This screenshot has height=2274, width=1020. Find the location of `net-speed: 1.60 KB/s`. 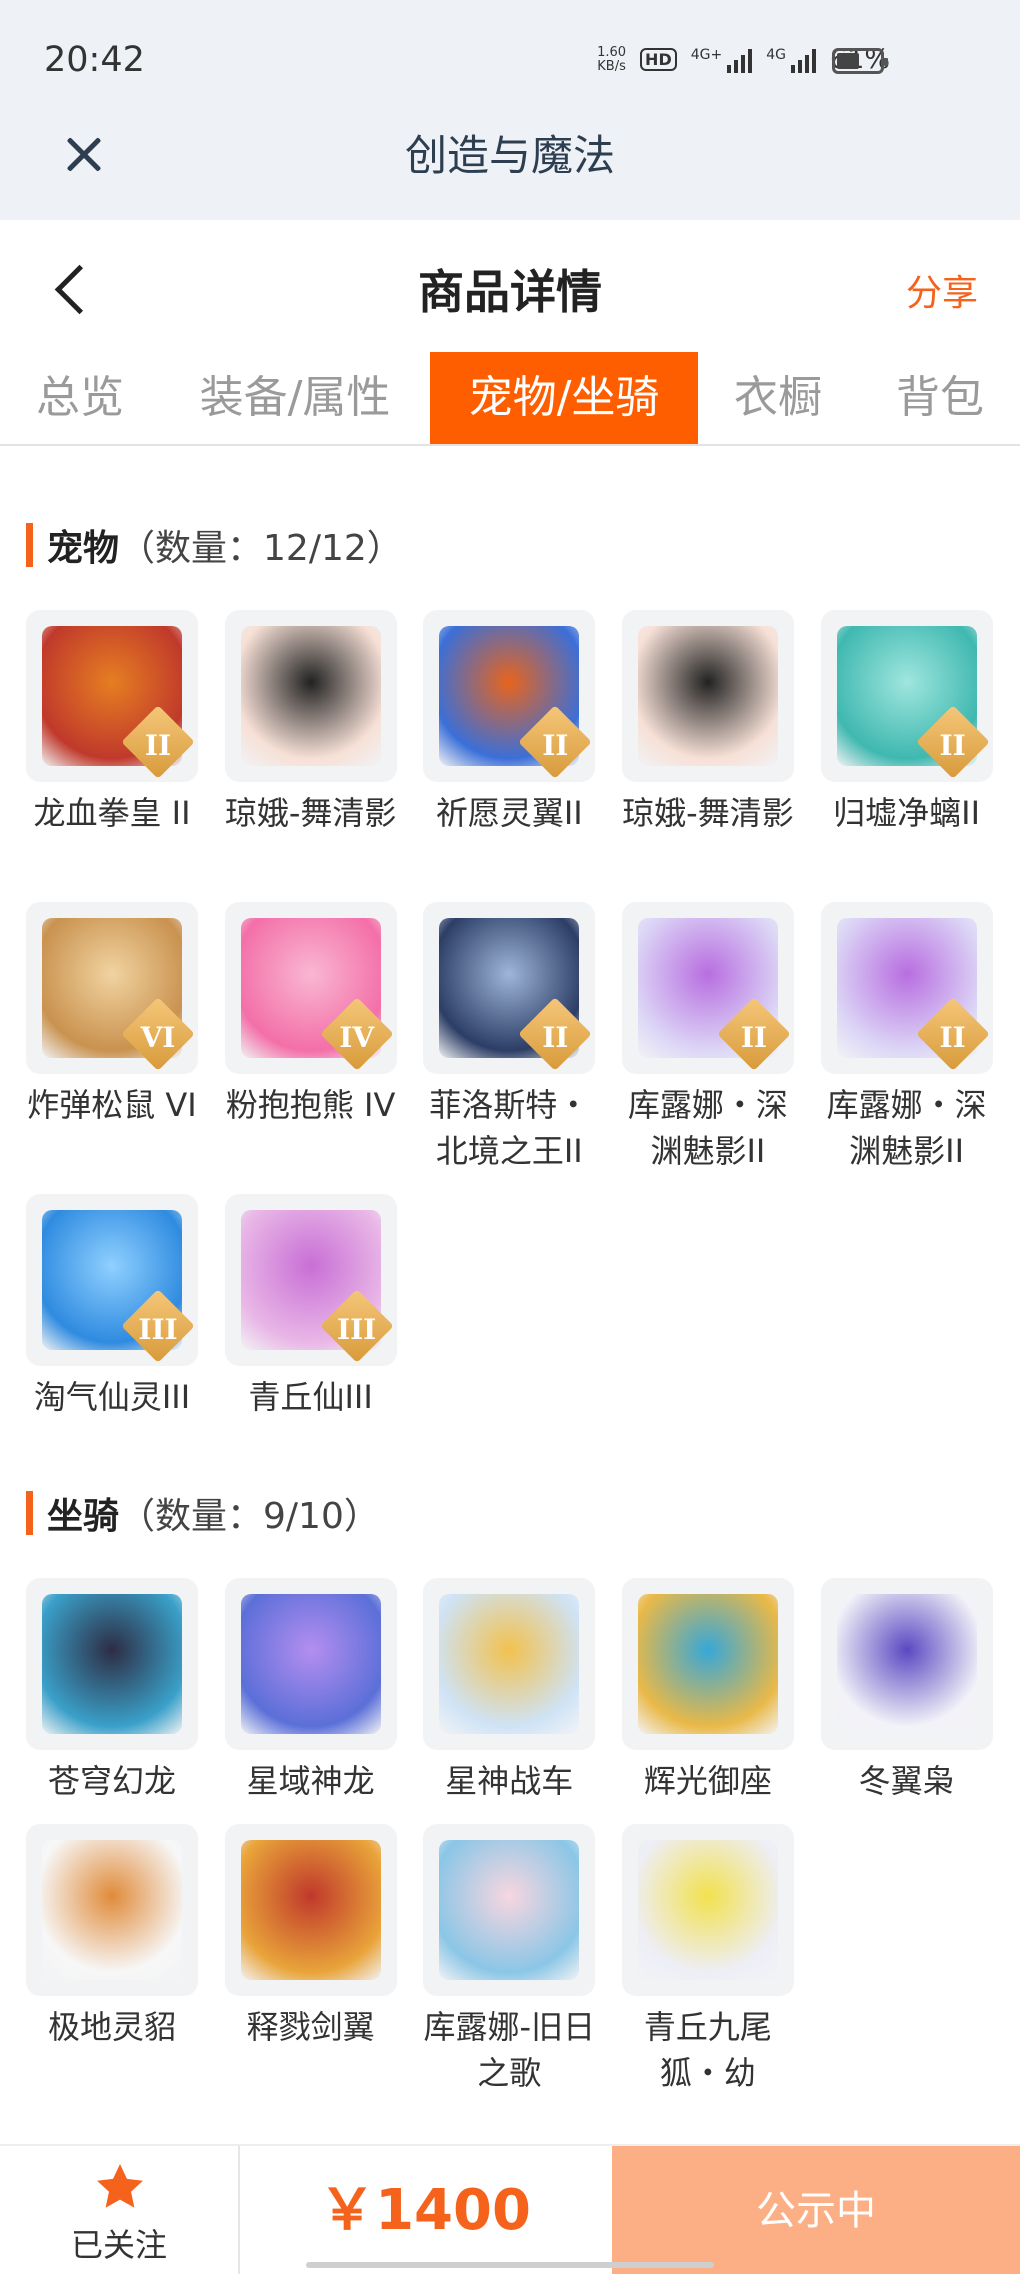

net-speed: 1.60 KB/s is located at coordinates (612, 59).